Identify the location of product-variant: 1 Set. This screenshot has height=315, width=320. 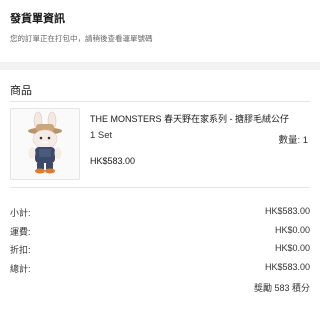
(101, 135).